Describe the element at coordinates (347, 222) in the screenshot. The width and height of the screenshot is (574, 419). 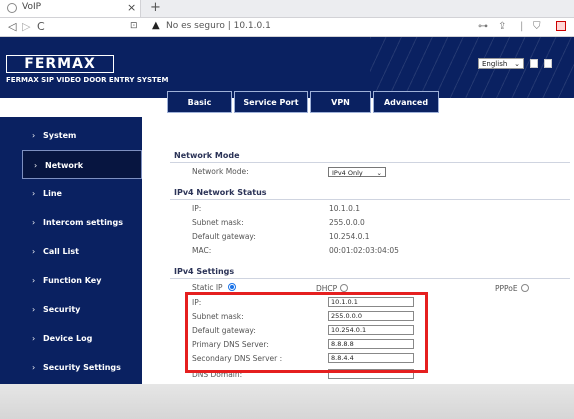
I see `status-subnet-value: 255.0.0.0` at that location.